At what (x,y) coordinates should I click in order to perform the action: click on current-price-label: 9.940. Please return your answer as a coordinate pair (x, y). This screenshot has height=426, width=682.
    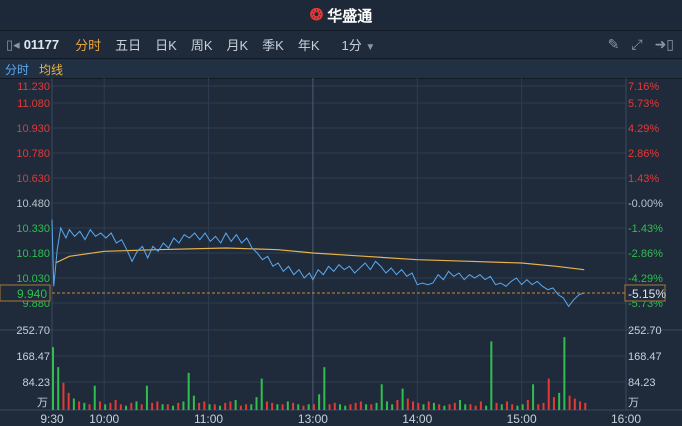
    Looking at the image, I should click on (32, 294).